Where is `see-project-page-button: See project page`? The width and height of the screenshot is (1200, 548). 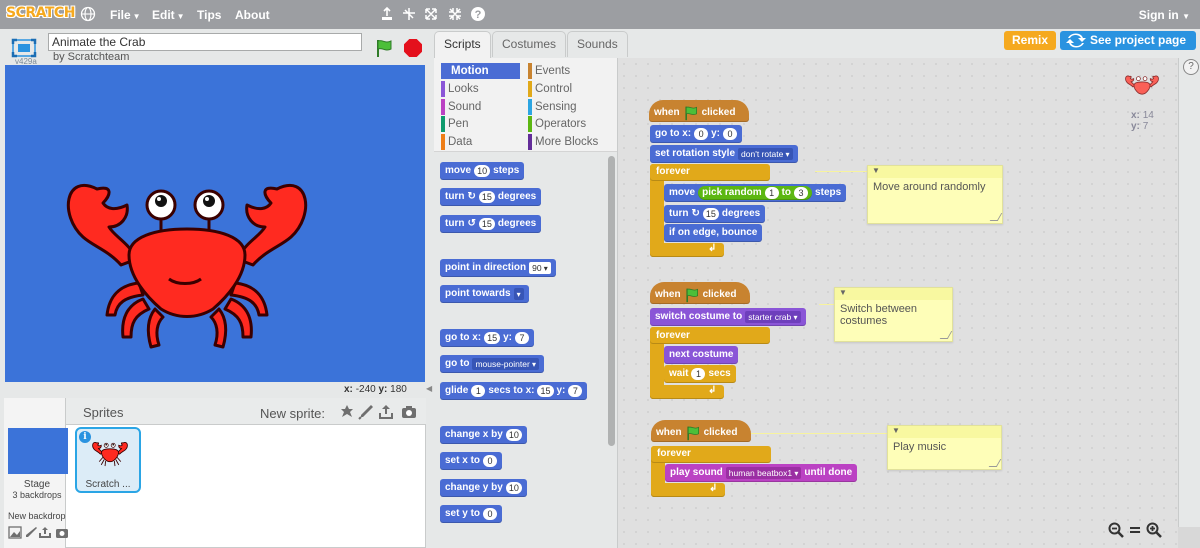 see-project-page-button: See project page is located at coordinates (1128, 40).